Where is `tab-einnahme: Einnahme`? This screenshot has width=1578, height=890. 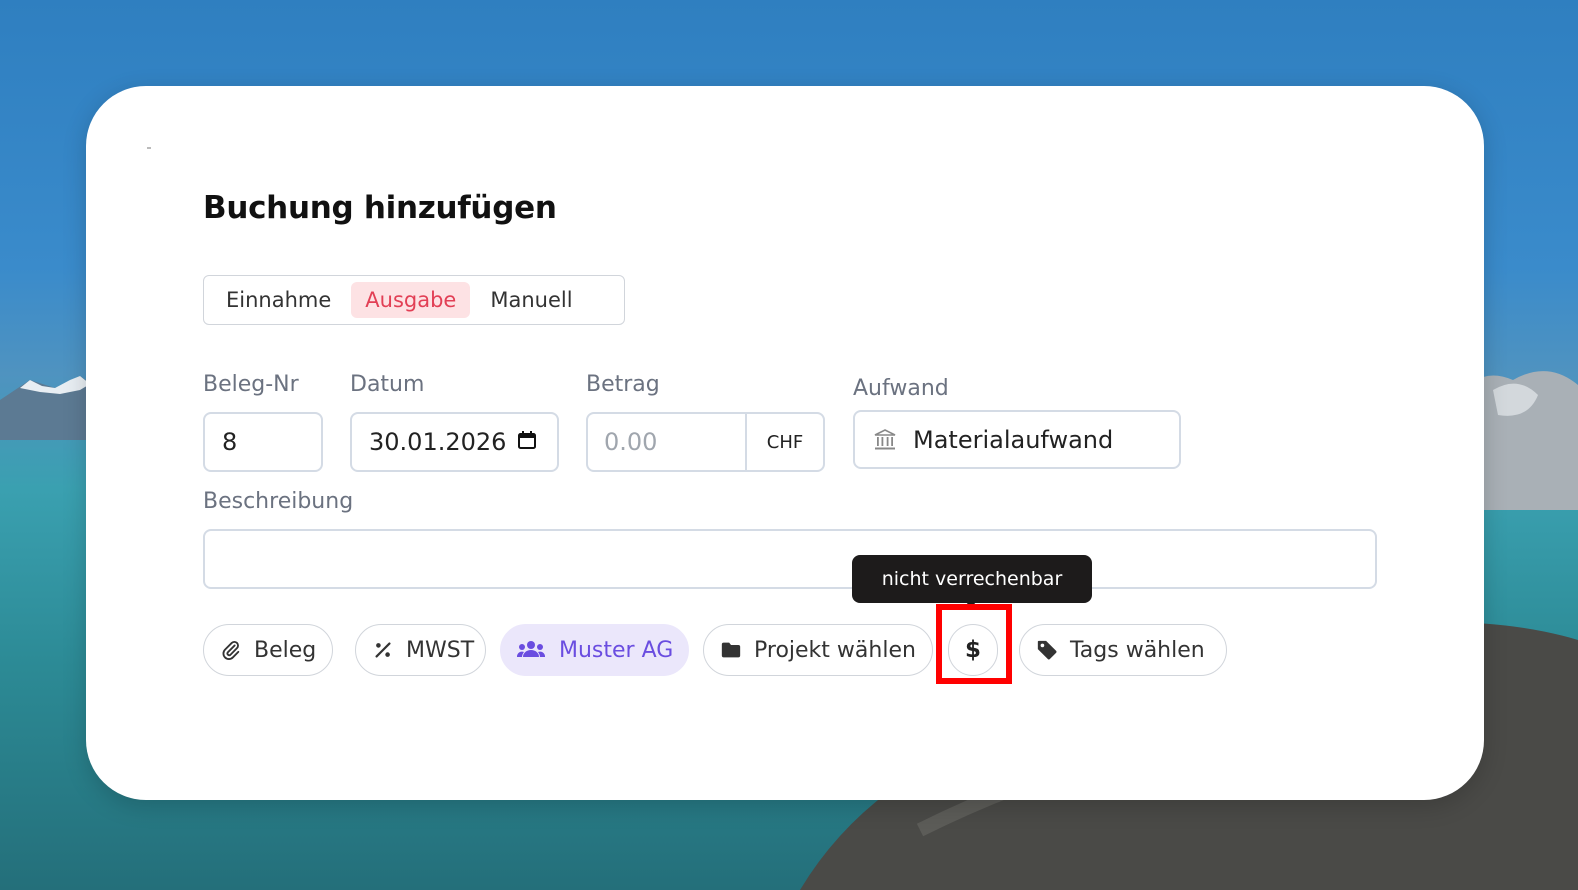
tab-einnahme: Einnahme is located at coordinates (278, 300).